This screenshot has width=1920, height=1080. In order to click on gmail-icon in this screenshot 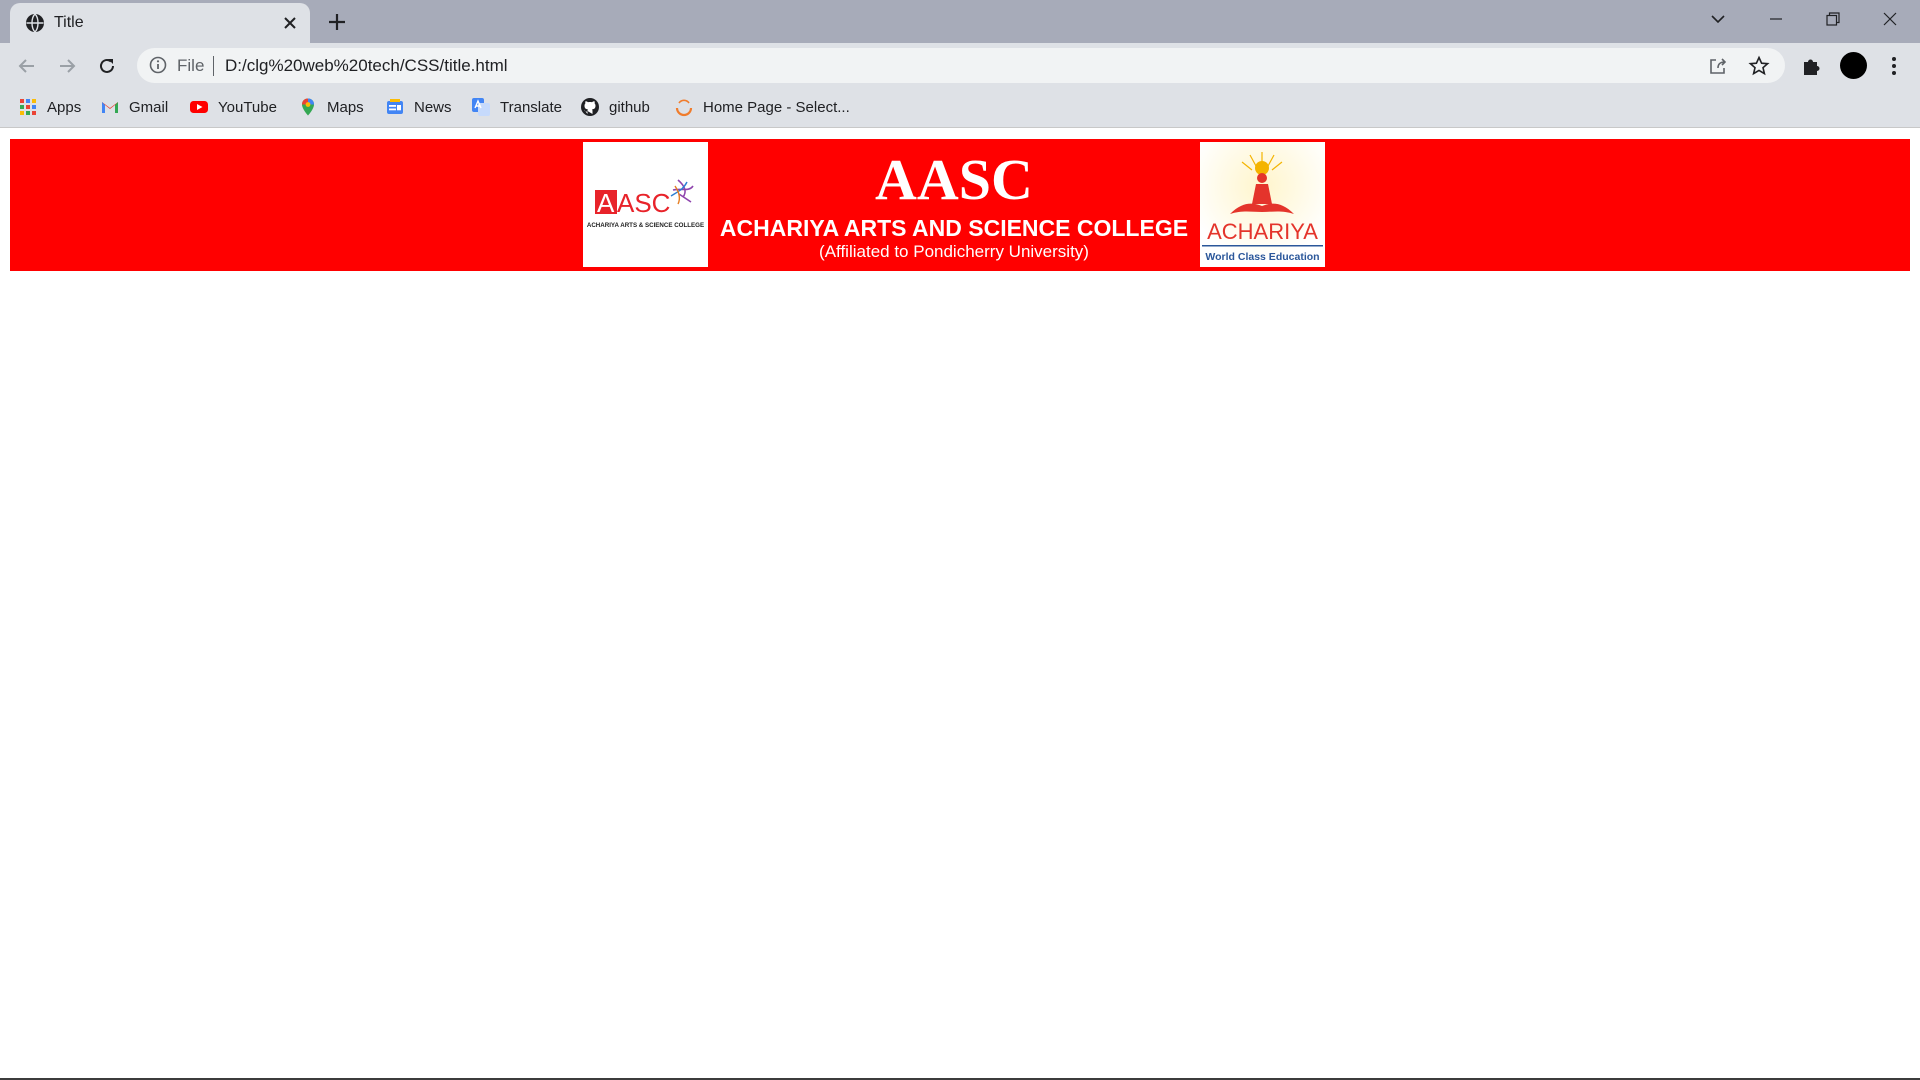, I will do `click(110, 107)`.